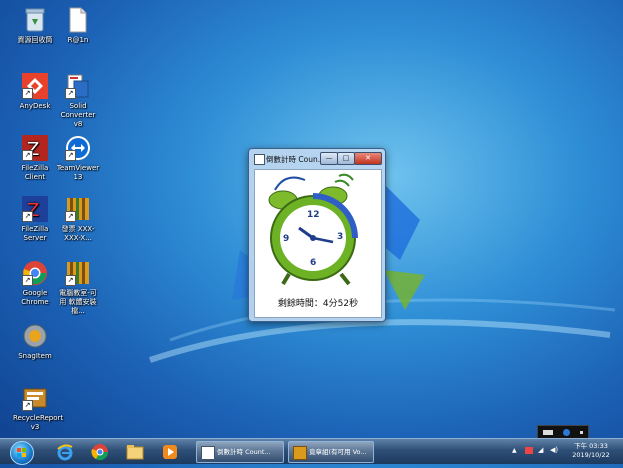 The image size is (623, 468). I want to click on volume-icon: ◀), so click(554, 450).